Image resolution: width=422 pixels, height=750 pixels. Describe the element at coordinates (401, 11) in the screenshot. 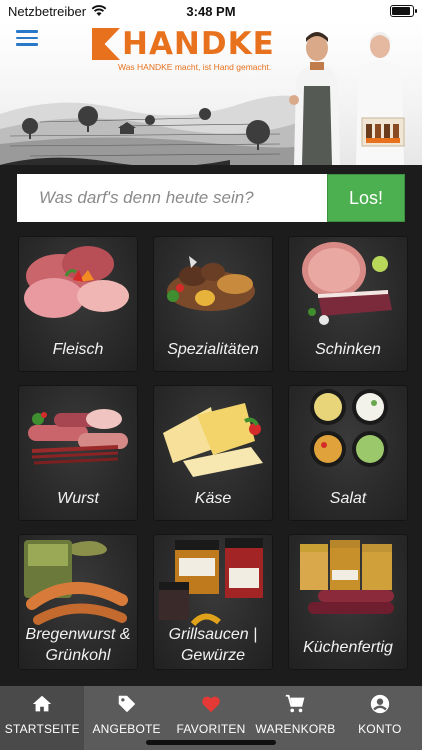

I see `battery-level` at that location.